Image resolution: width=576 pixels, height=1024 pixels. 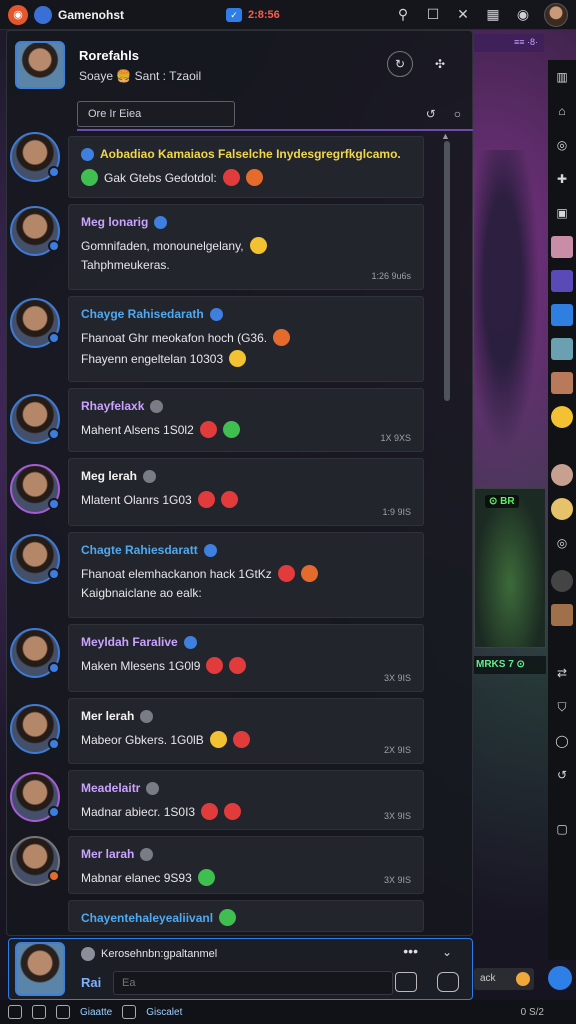 I want to click on chat-header: Rorefahls Soaye 🍔 Sant : Tzaoil ↻ ✣, so click(x=240, y=65).